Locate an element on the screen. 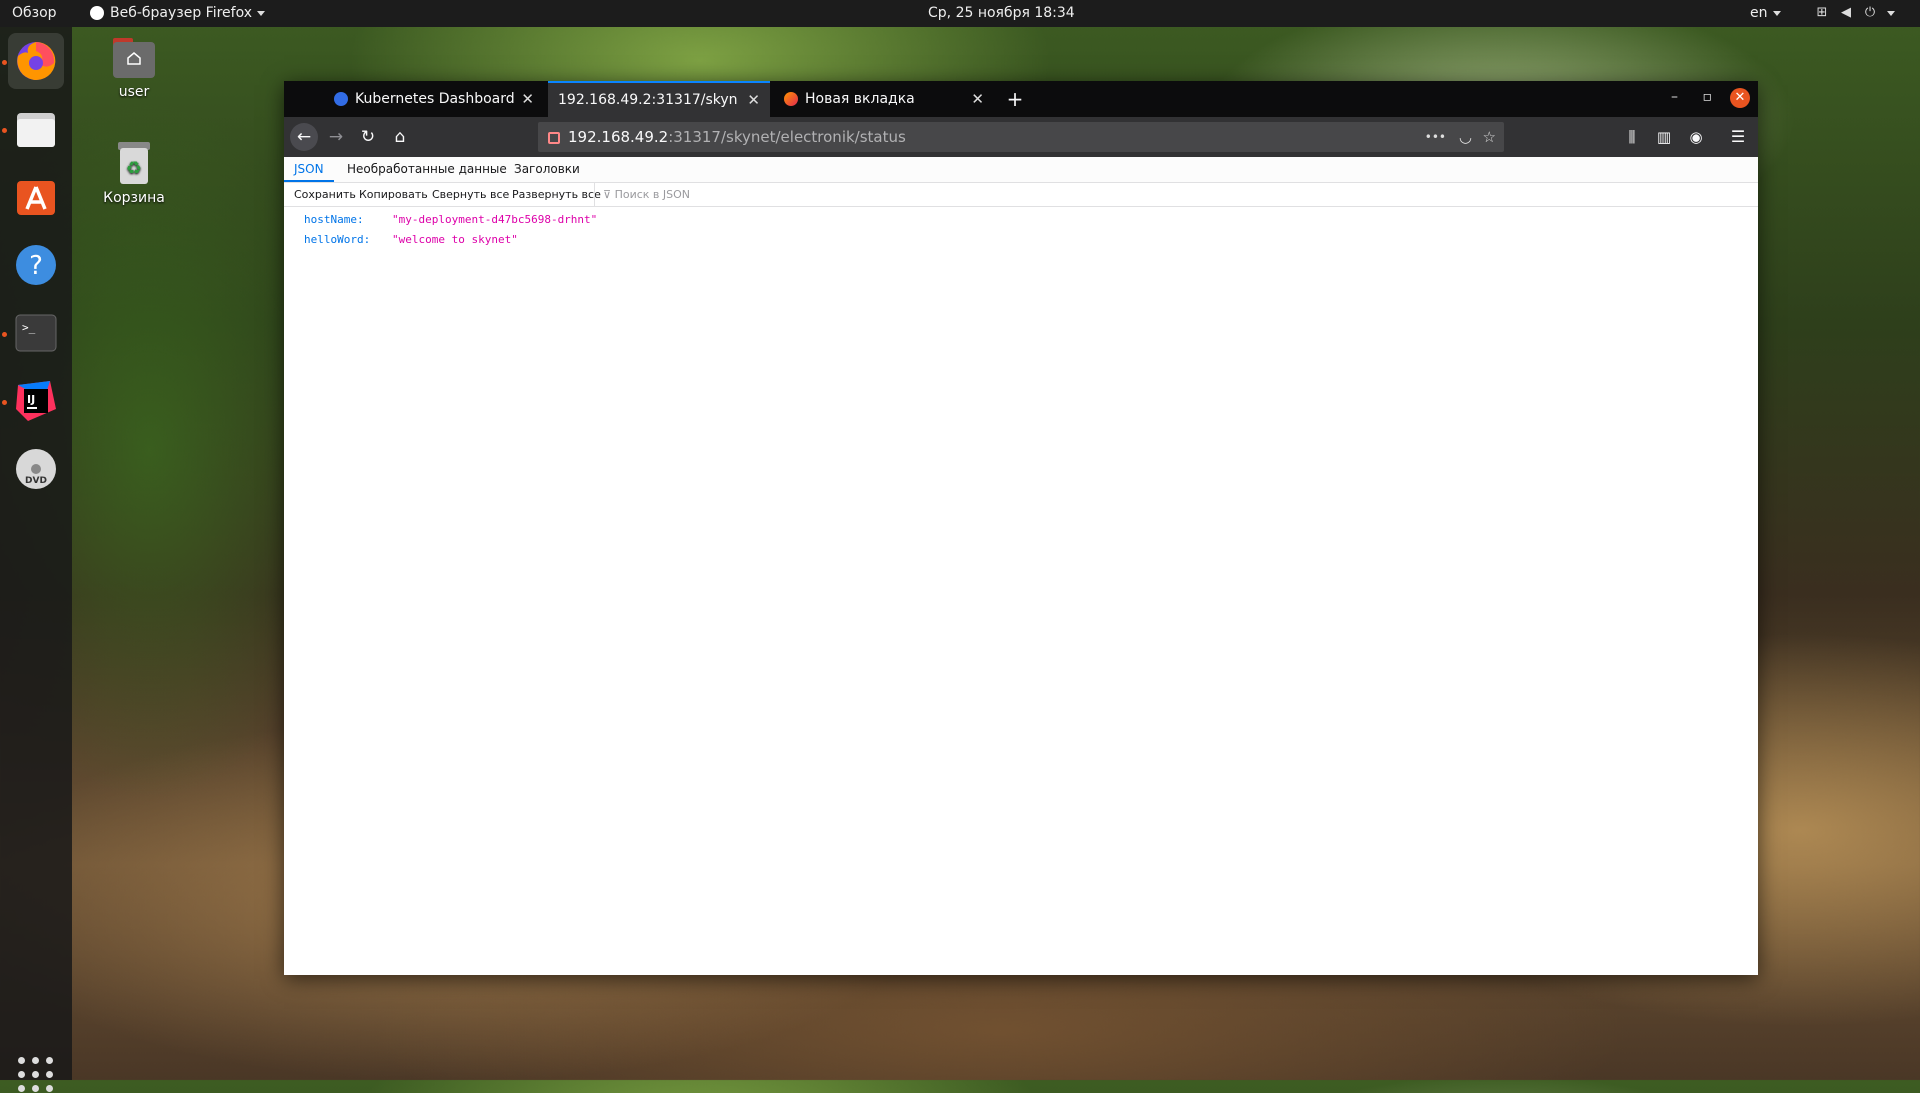 The image size is (1920, 1093). expand-all-button: Развернуть все is located at coordinates (556, 194).